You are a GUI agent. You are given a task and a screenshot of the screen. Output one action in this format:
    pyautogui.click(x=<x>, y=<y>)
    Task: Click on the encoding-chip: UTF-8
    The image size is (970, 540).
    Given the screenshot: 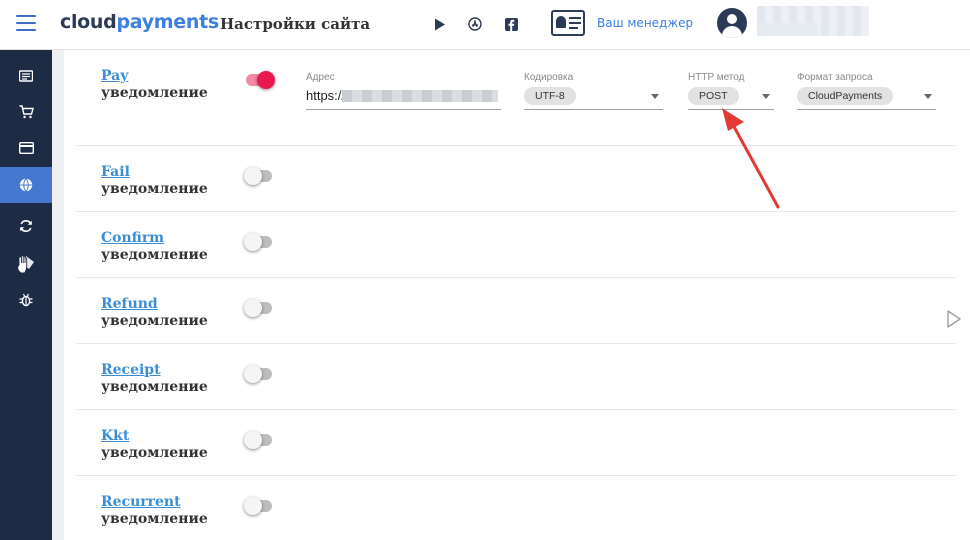 What is the action you would take?
    pyautogui.click(x=550, y=96)
    